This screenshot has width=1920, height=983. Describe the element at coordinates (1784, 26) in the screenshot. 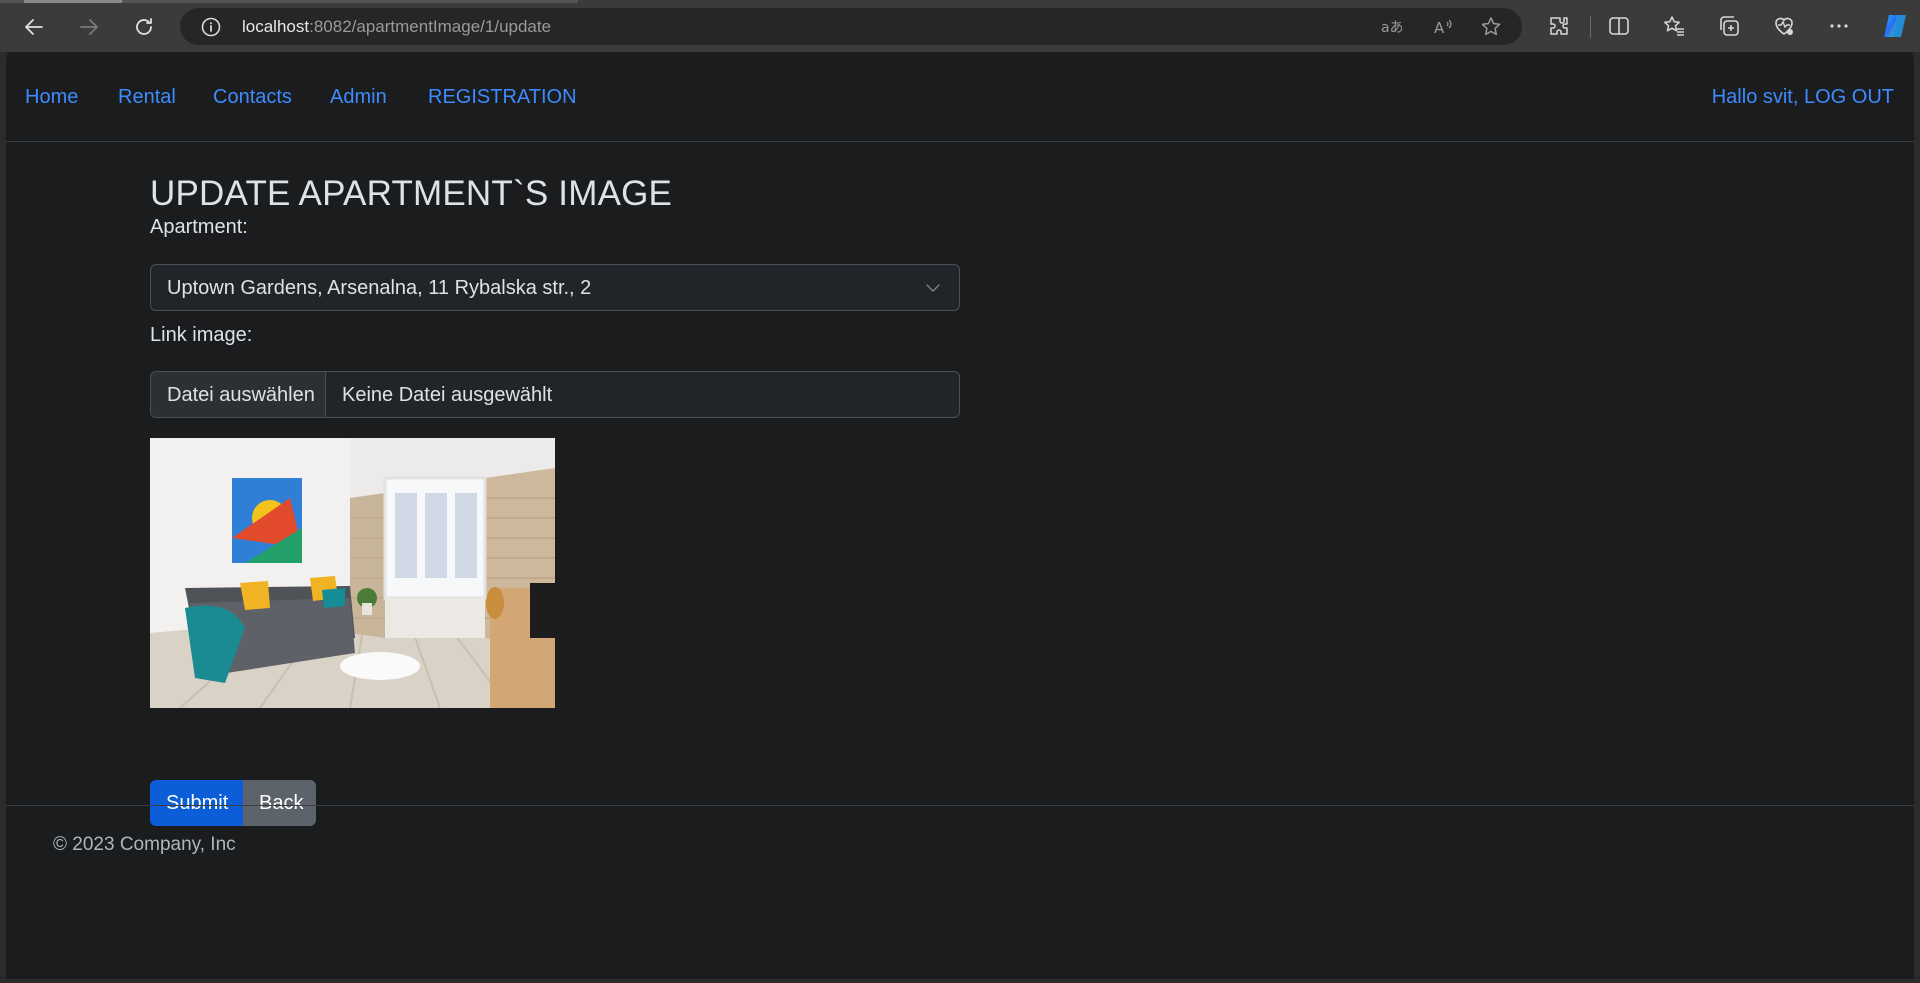

I see `browser-essentials-icon` at that location.